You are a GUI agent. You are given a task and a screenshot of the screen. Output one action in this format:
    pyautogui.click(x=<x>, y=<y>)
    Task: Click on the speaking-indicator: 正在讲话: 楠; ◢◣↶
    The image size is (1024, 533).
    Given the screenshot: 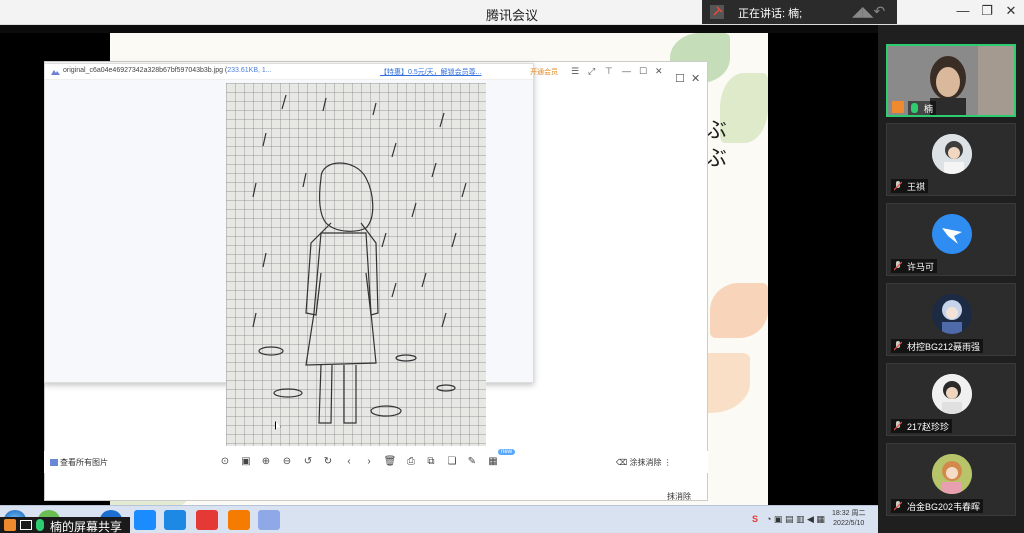 What is the action you would take?
    pyautogui.click(x=799, y=12)
    